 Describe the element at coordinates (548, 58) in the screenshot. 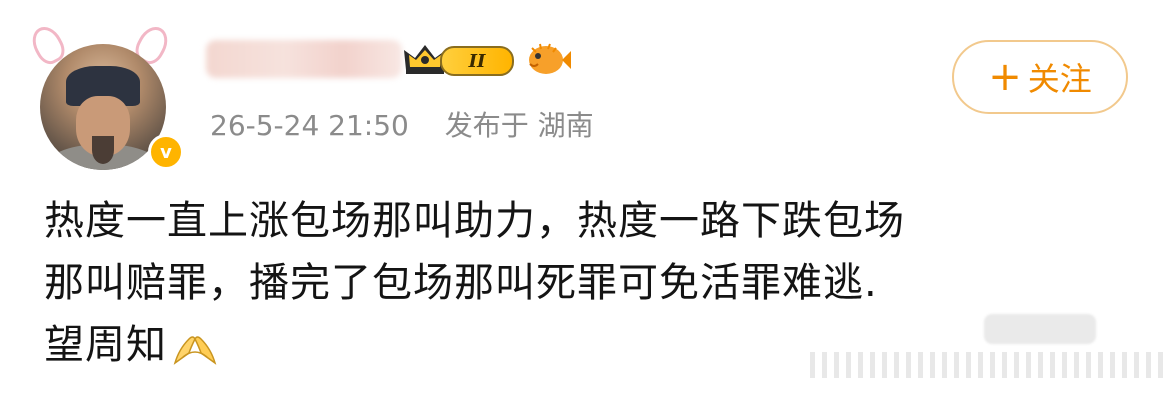

I see `pufferfish-icon` at that location.